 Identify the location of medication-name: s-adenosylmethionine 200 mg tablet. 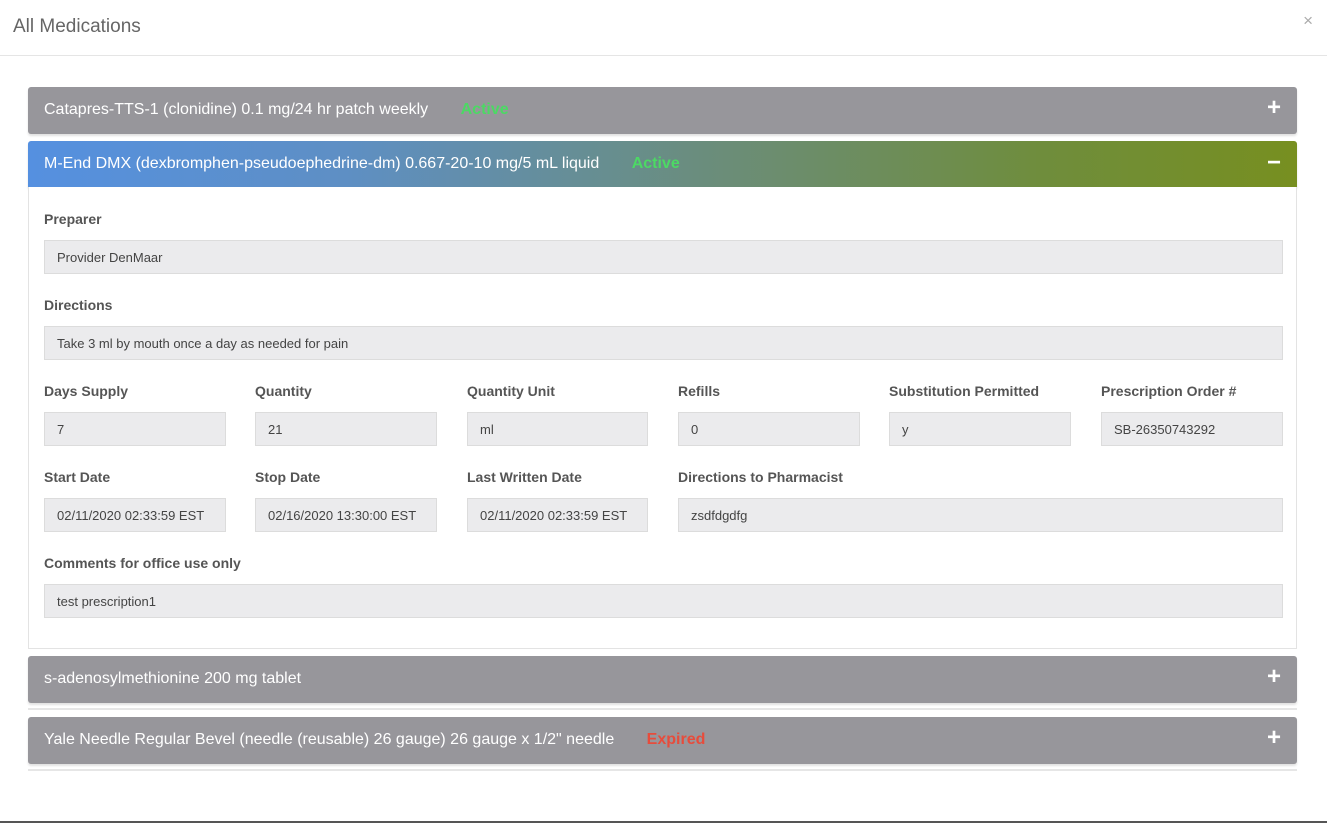
(173, 678).